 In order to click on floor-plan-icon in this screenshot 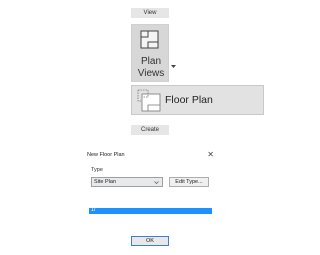, I will do `click(149, 100)`.